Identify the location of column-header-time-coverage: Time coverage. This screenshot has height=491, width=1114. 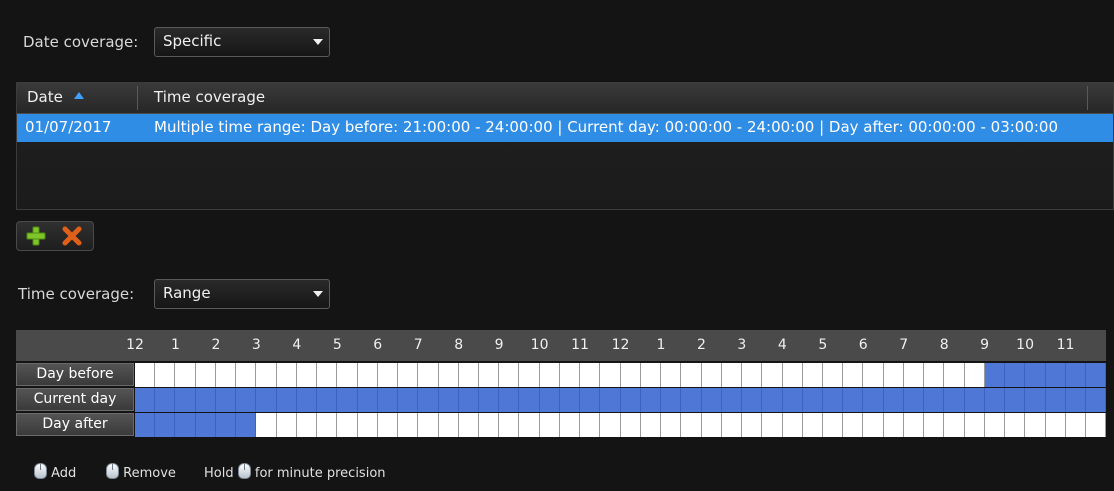
(209, 97).